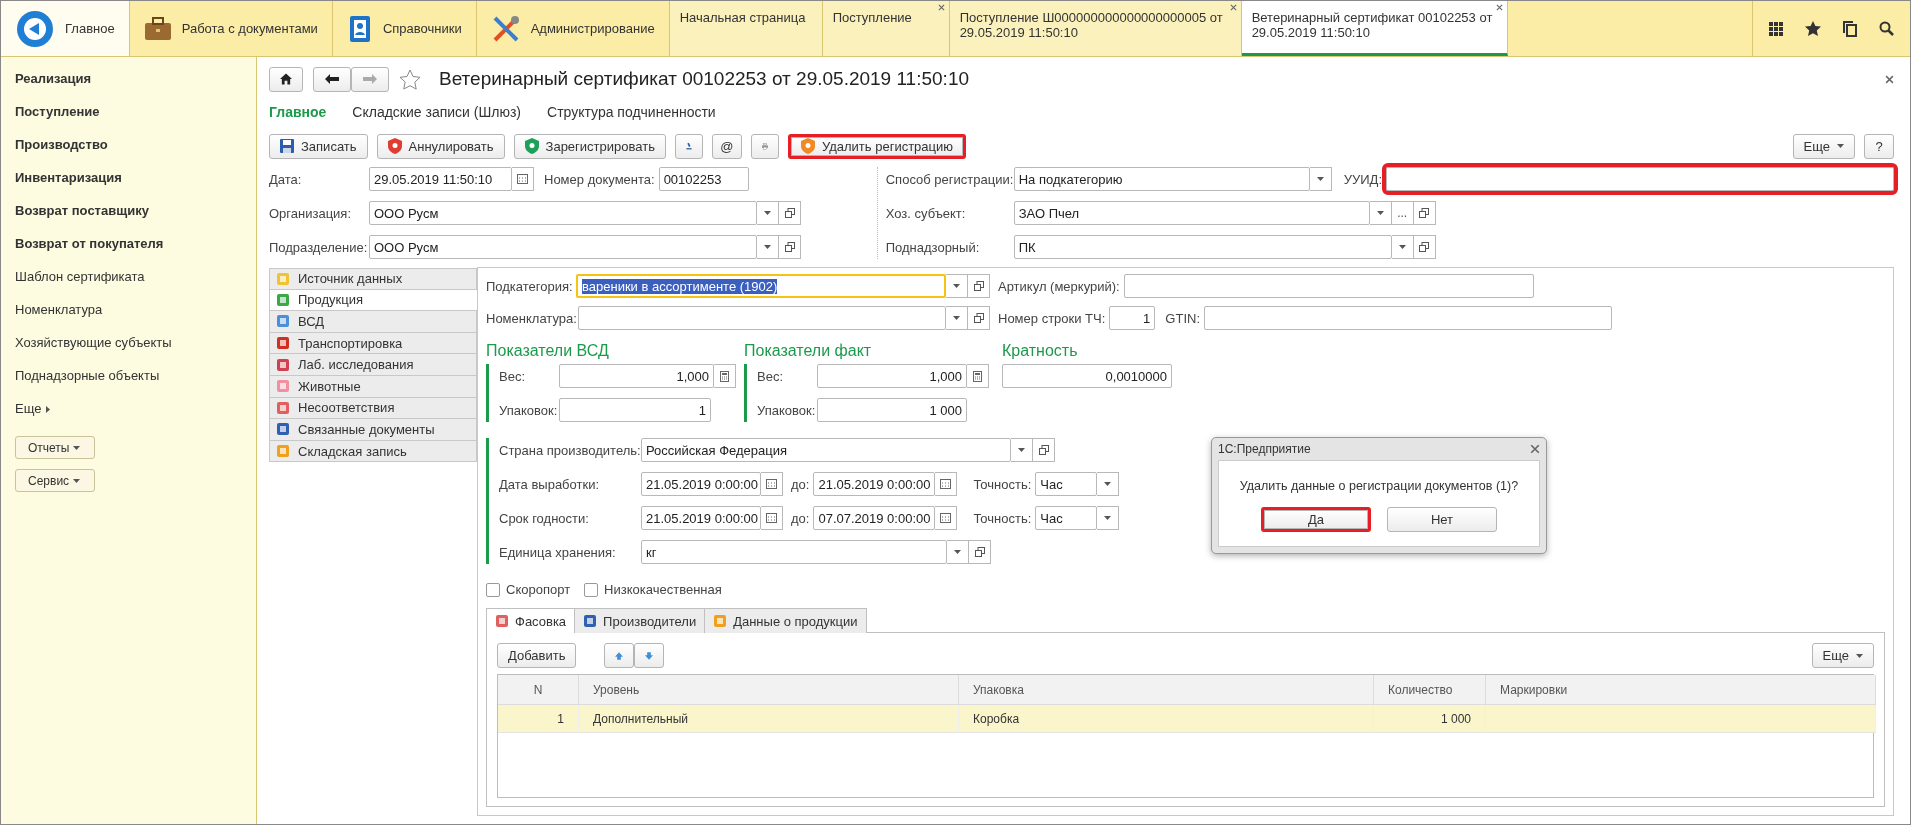  I want to click on search-icon, so click(1886, 28).